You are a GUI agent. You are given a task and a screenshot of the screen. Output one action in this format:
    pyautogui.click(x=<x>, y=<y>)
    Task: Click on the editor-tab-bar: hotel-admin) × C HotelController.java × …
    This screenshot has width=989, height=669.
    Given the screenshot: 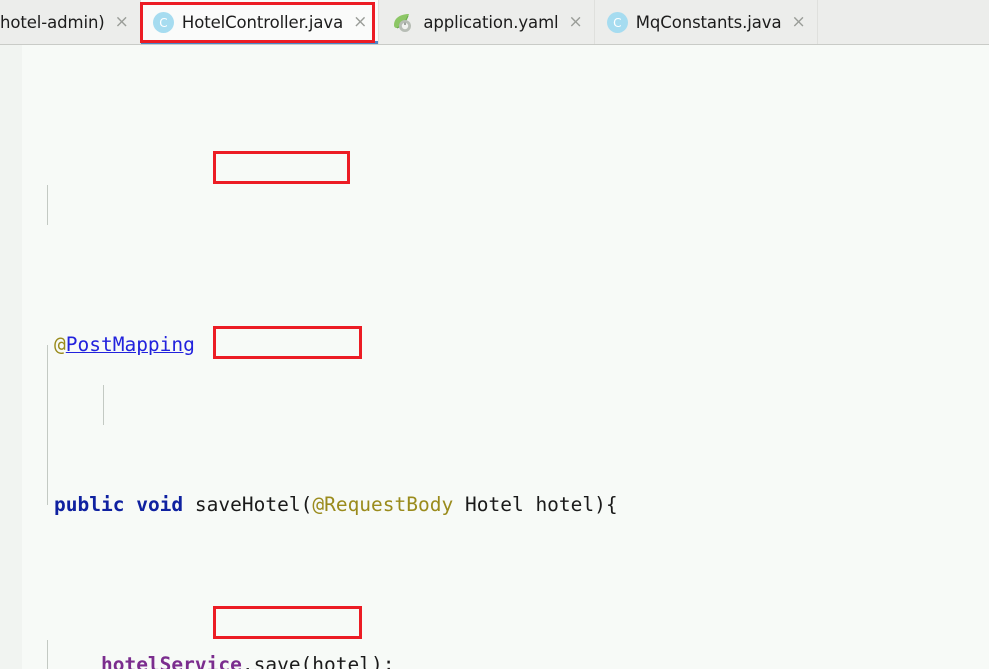 What is the action you would take?
    pyautogui.click(x=494, y=22)
    